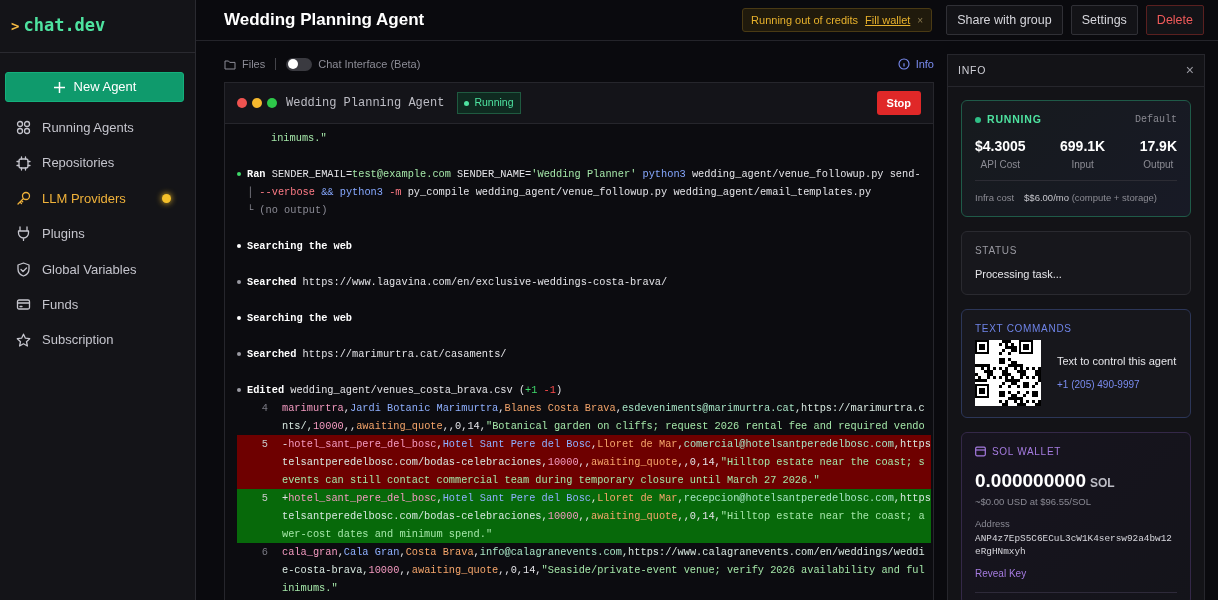 The height and width of the screenshot is (600, 1218). I want to click on stat-value: $4.3005, so click(1000, 146).